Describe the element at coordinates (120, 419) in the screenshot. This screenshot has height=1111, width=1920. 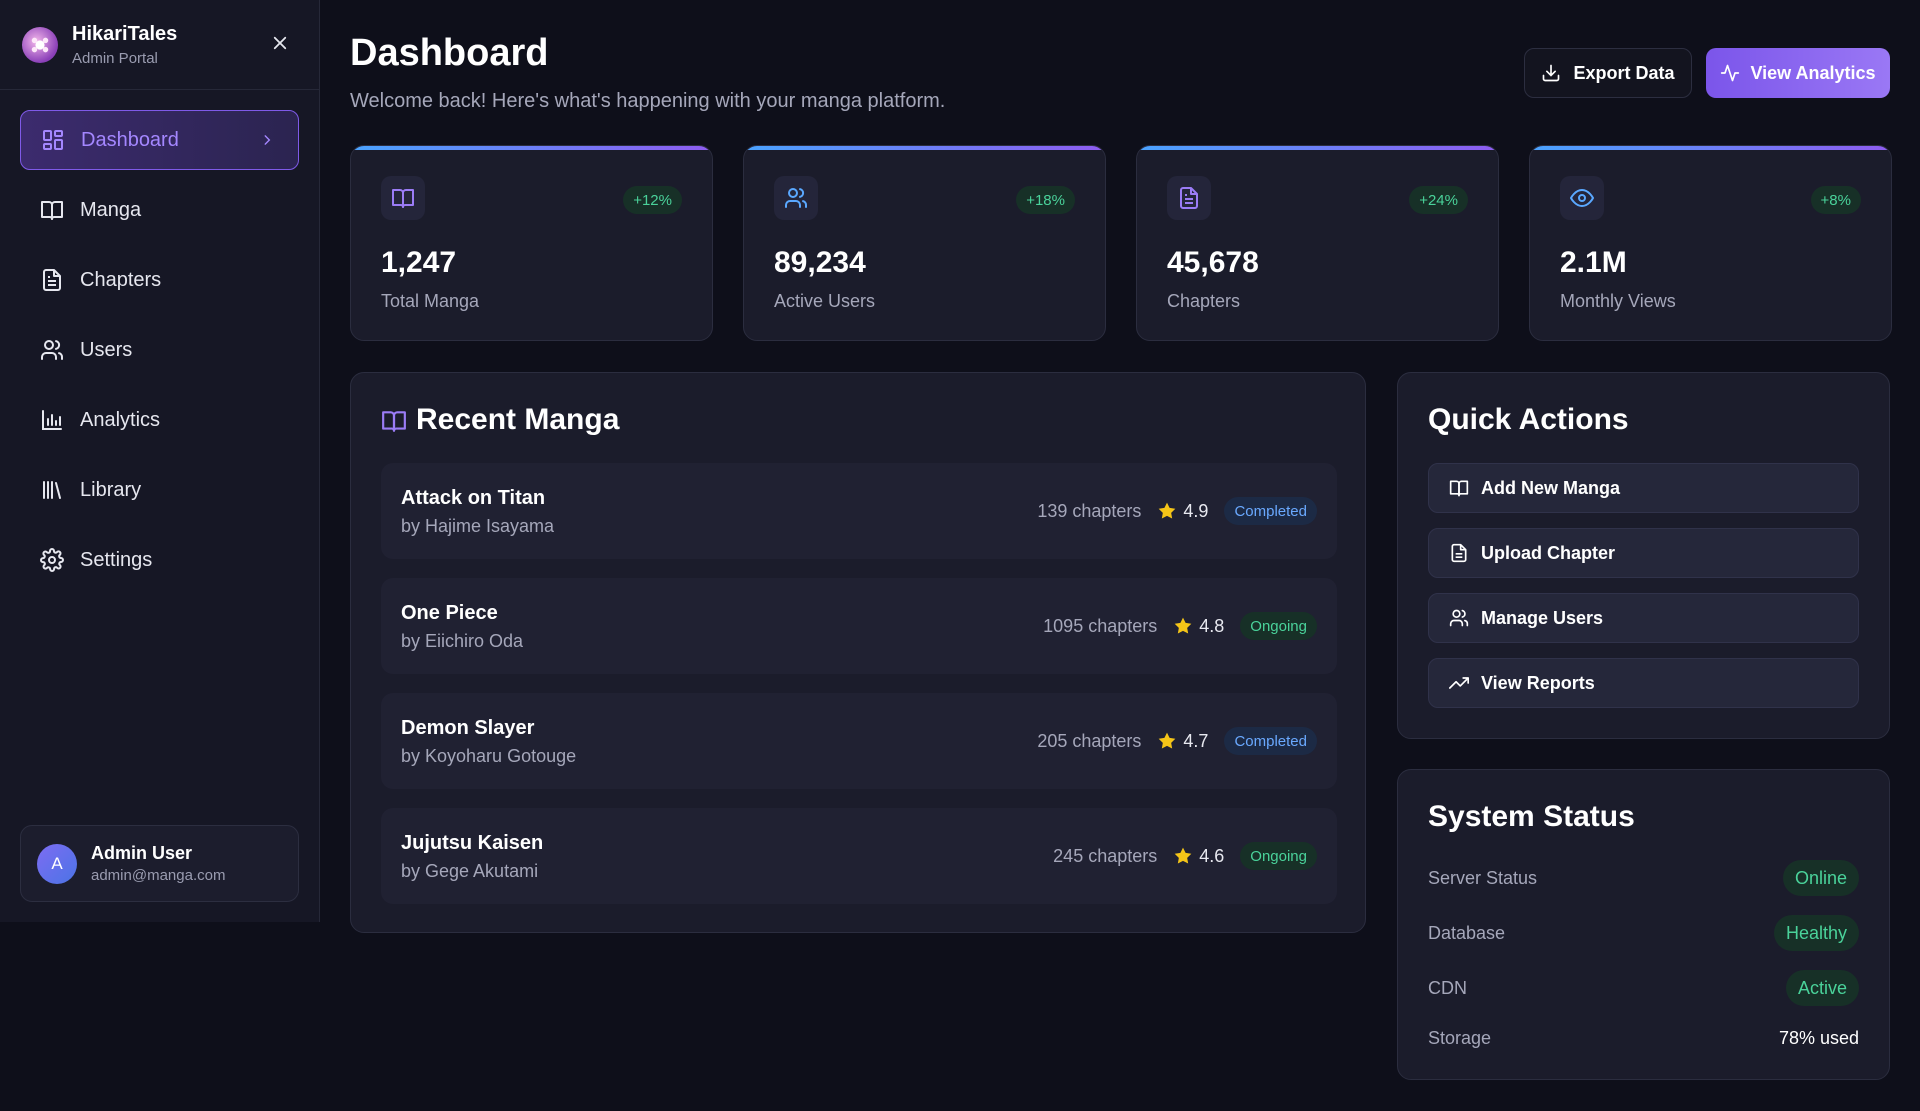
I see `sidebar-item-label: Analytics` at that location.